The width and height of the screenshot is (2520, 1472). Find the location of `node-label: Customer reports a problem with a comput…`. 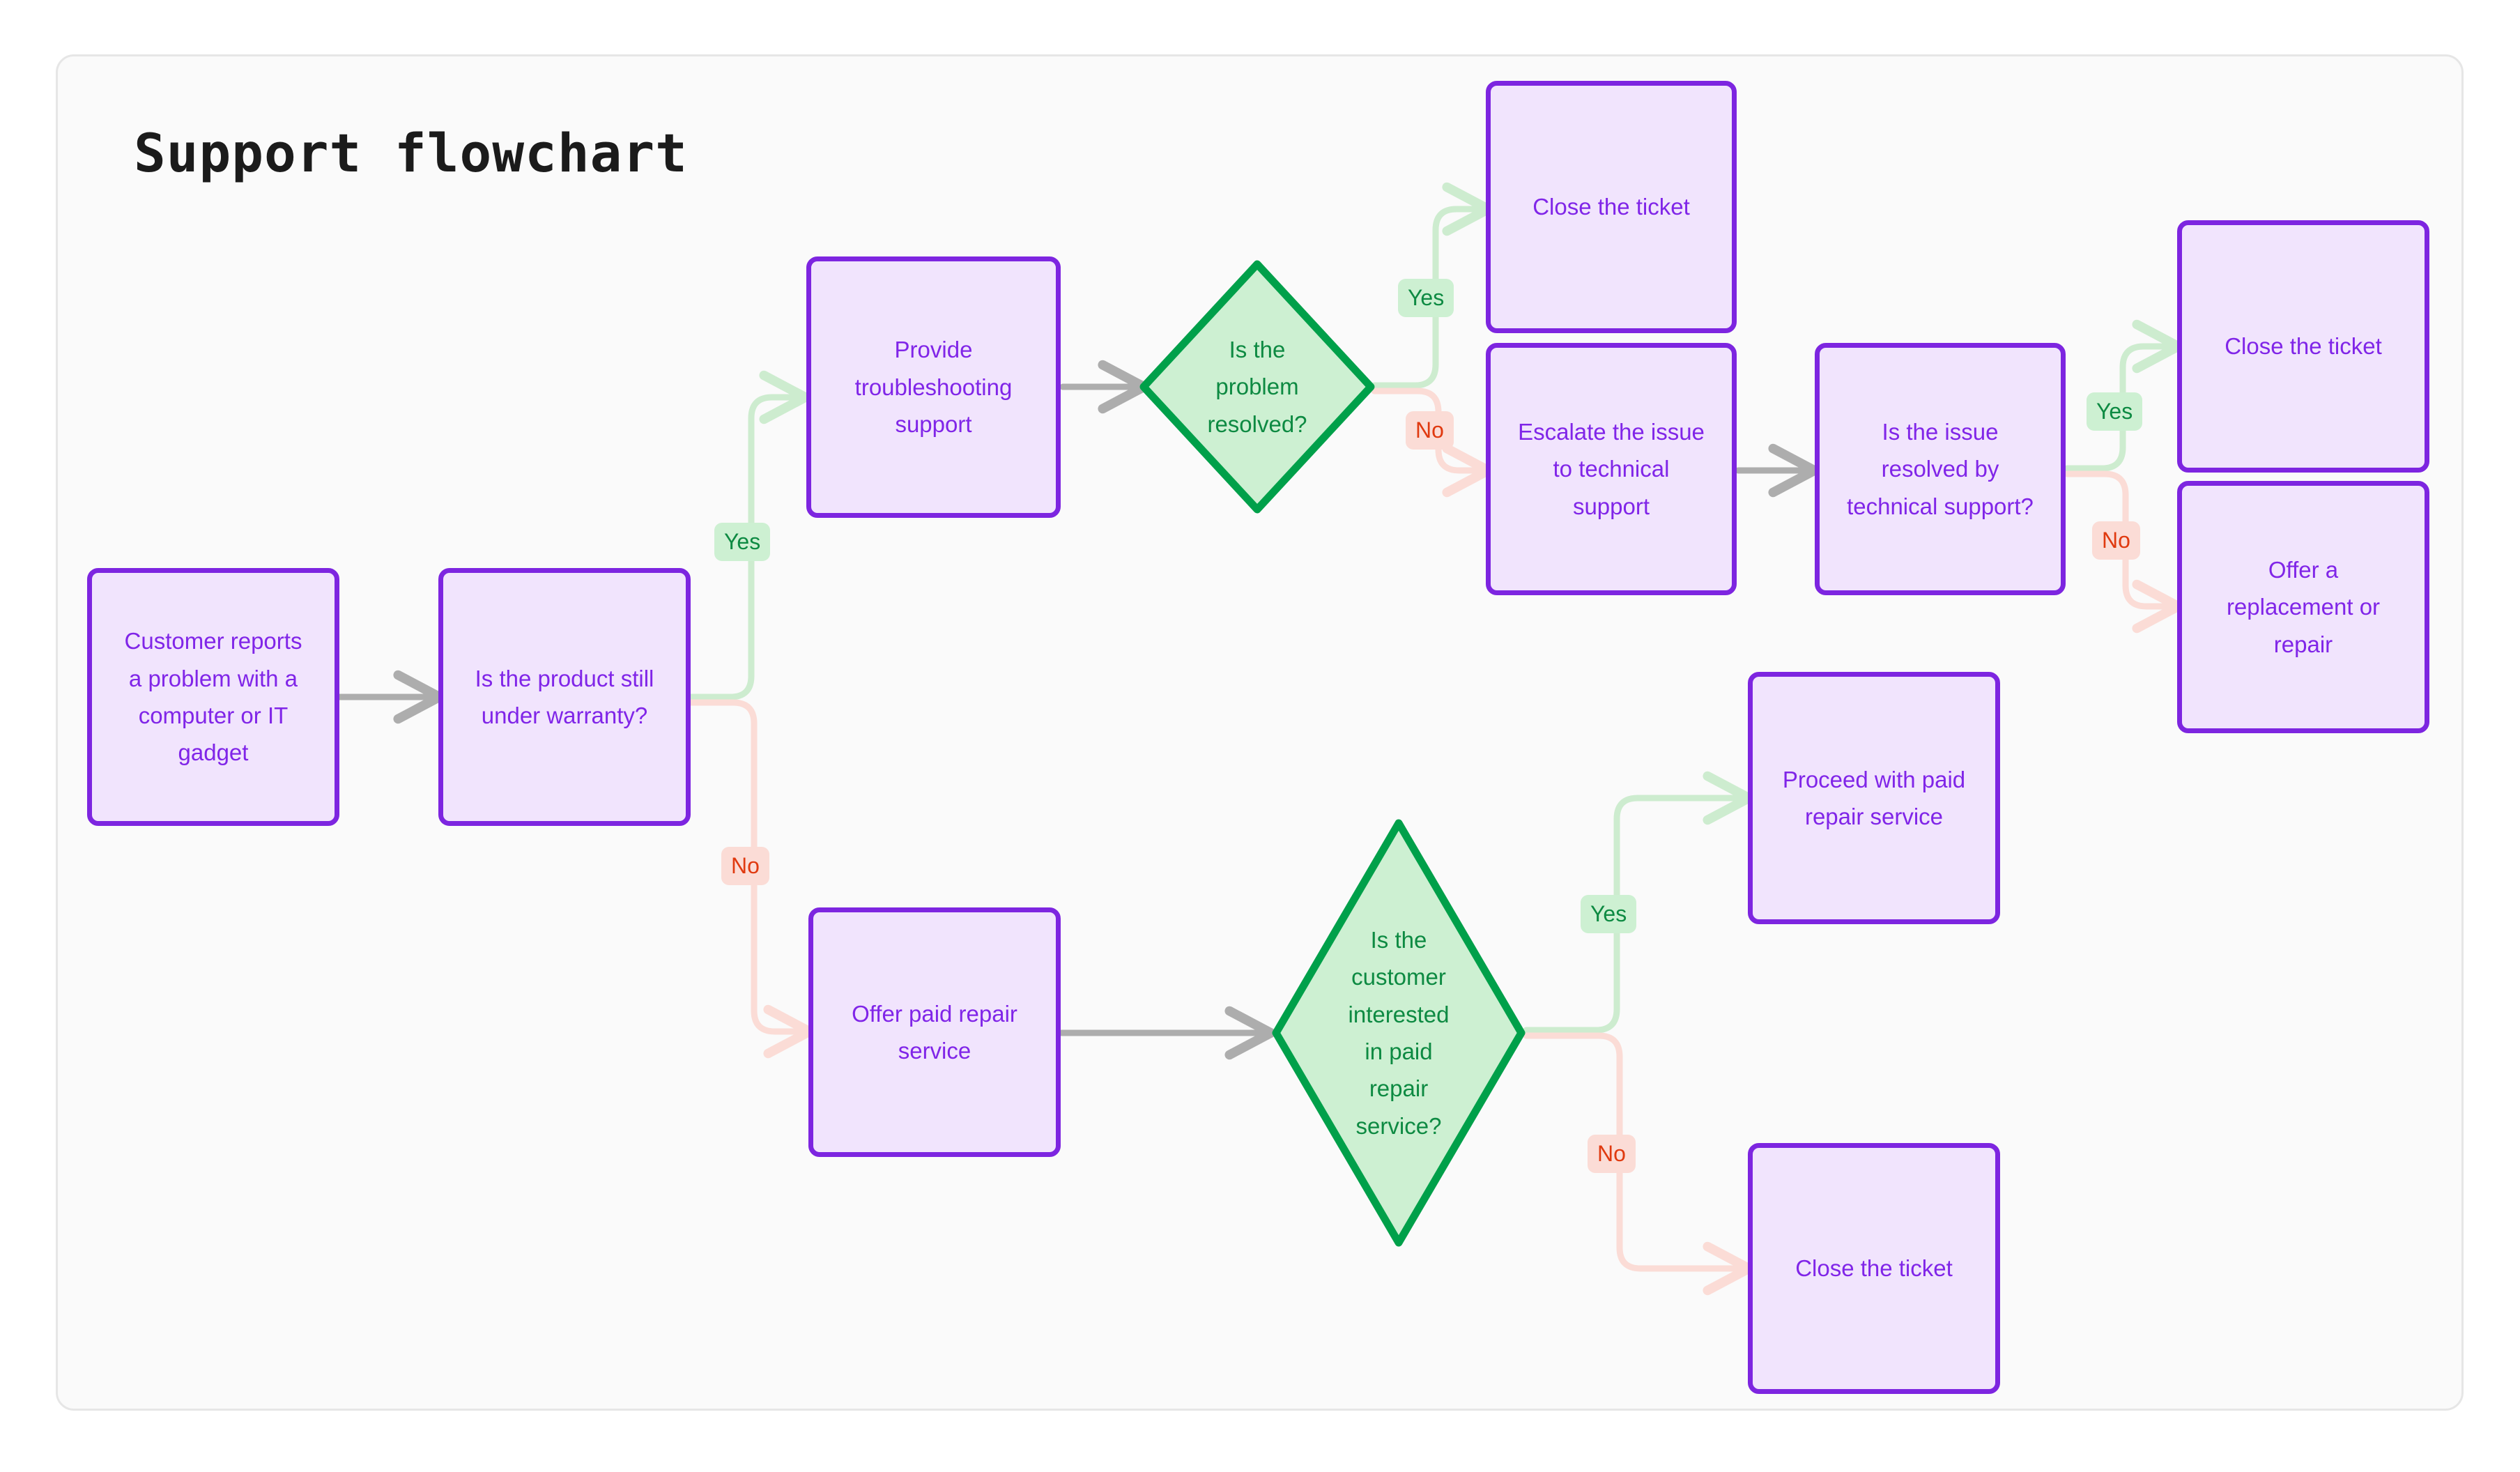

node-label: Customer reports a problem with a comput… is located at coordinates (213, 697).